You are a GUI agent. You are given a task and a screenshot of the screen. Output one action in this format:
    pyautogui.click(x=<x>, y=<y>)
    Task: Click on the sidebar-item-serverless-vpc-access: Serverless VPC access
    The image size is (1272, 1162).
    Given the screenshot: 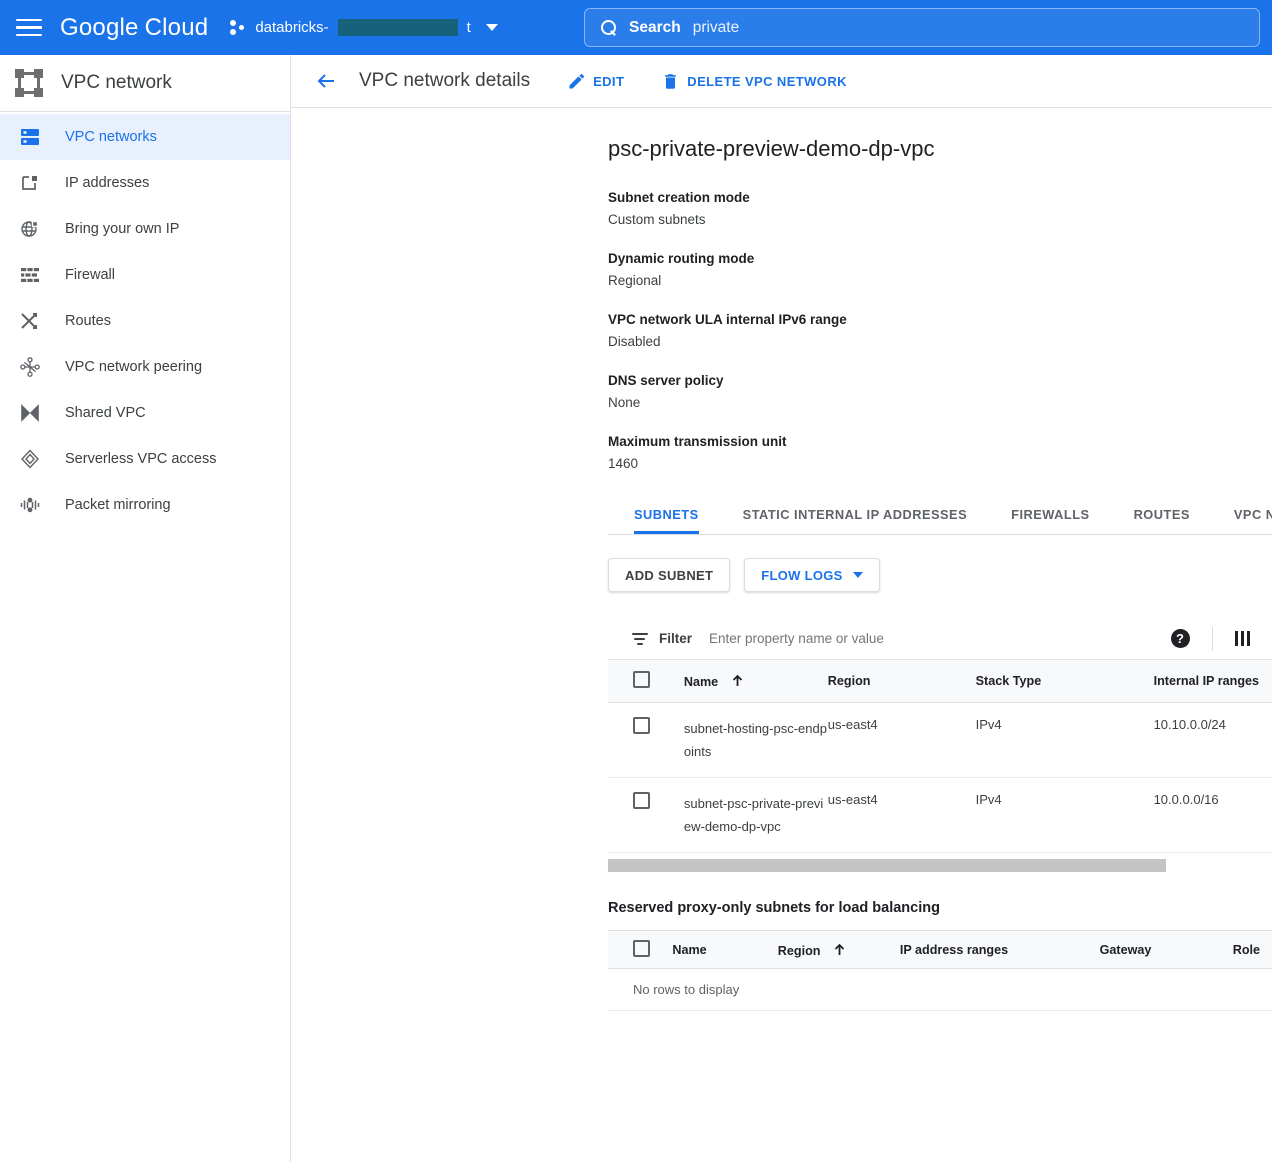 What is the action you would take?
    pyautogui.click(x=145, y=459)
    